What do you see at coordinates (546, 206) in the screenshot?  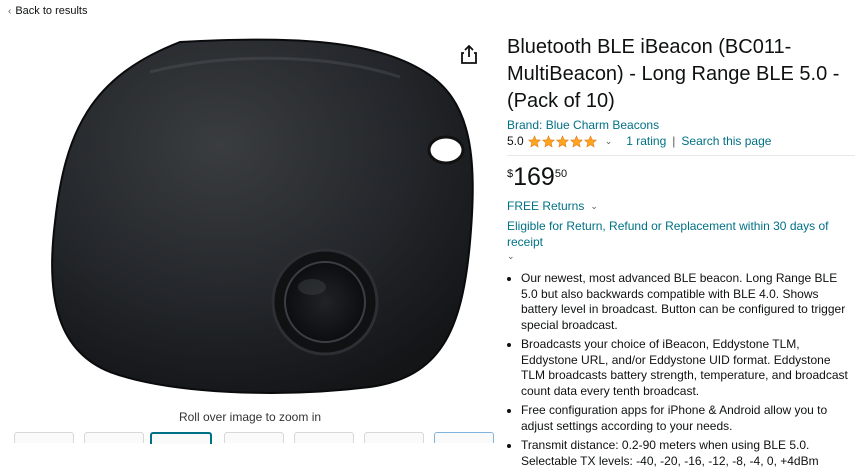 I see `free-returns-label: FREE Returns` at bounding box center [546, 206].